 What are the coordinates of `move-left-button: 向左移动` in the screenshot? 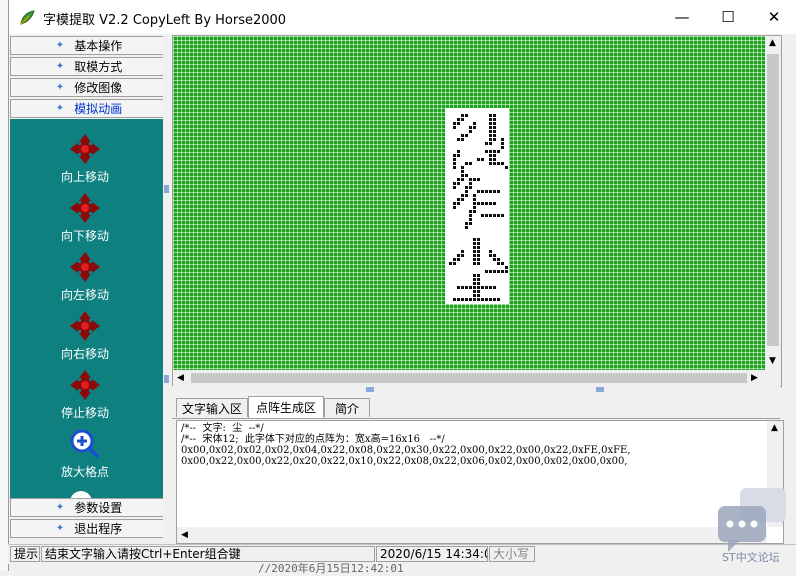 It's located at (85, 277).